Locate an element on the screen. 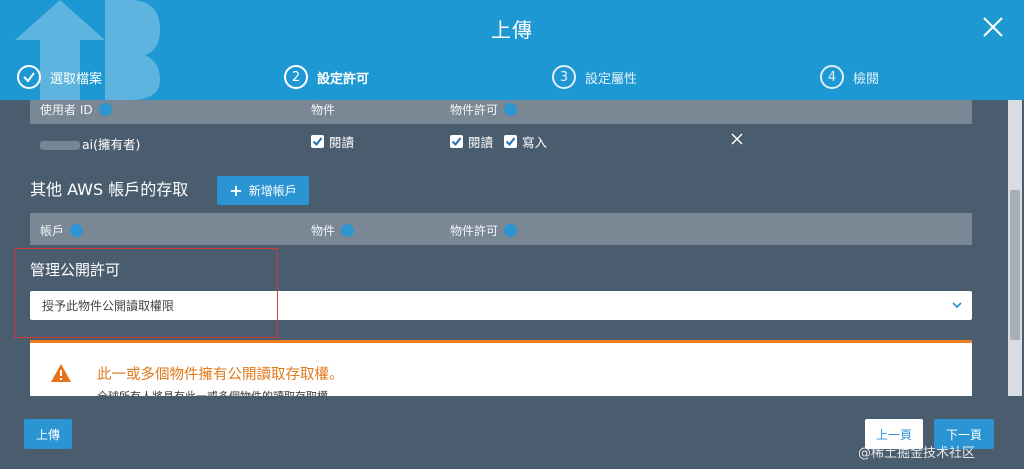 Image resolution: width=1024 pixels, height=469 pixels. step-set-permissions: 2 設定許可 is located at coordinates (326, 77).